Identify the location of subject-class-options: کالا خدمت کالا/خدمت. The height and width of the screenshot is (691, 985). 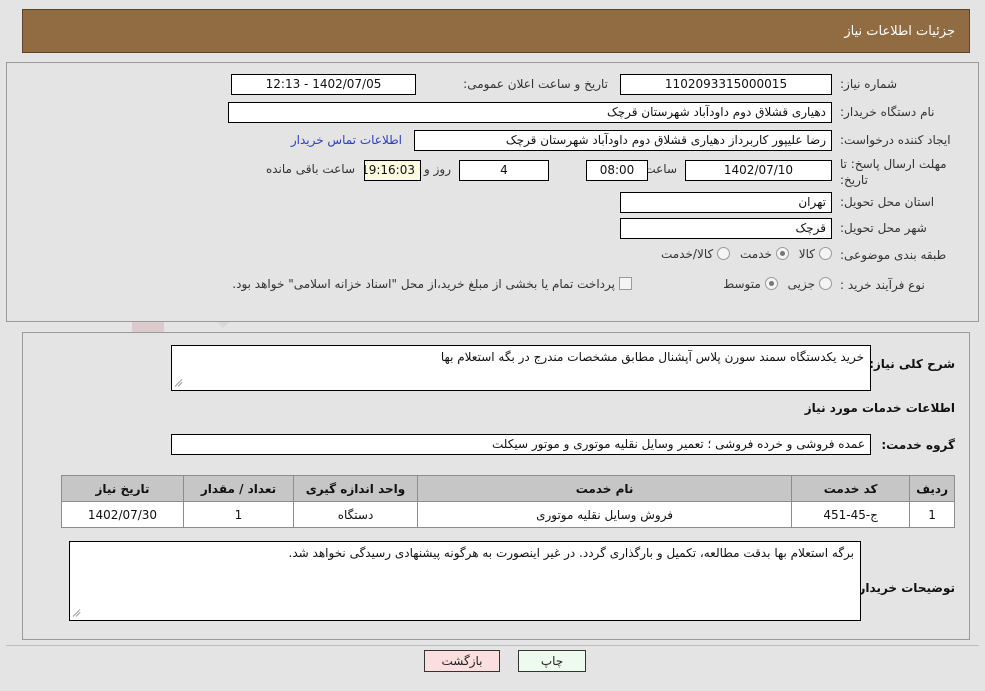
(743, 253).